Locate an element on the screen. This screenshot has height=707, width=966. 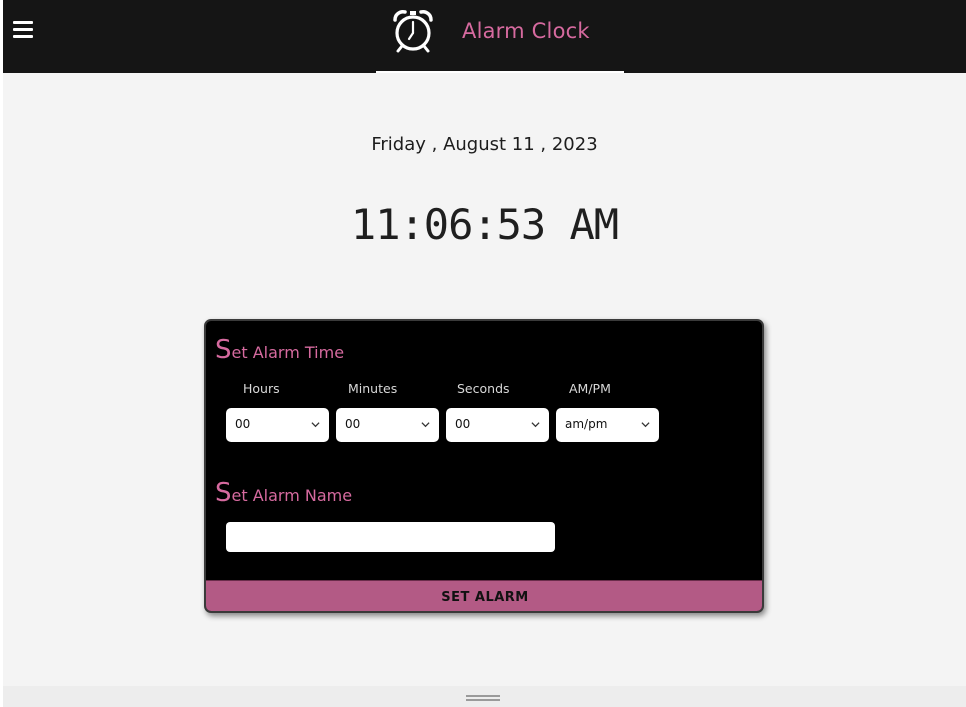
heading-rest: et Alarm Time is located at coordinates (288, 352).